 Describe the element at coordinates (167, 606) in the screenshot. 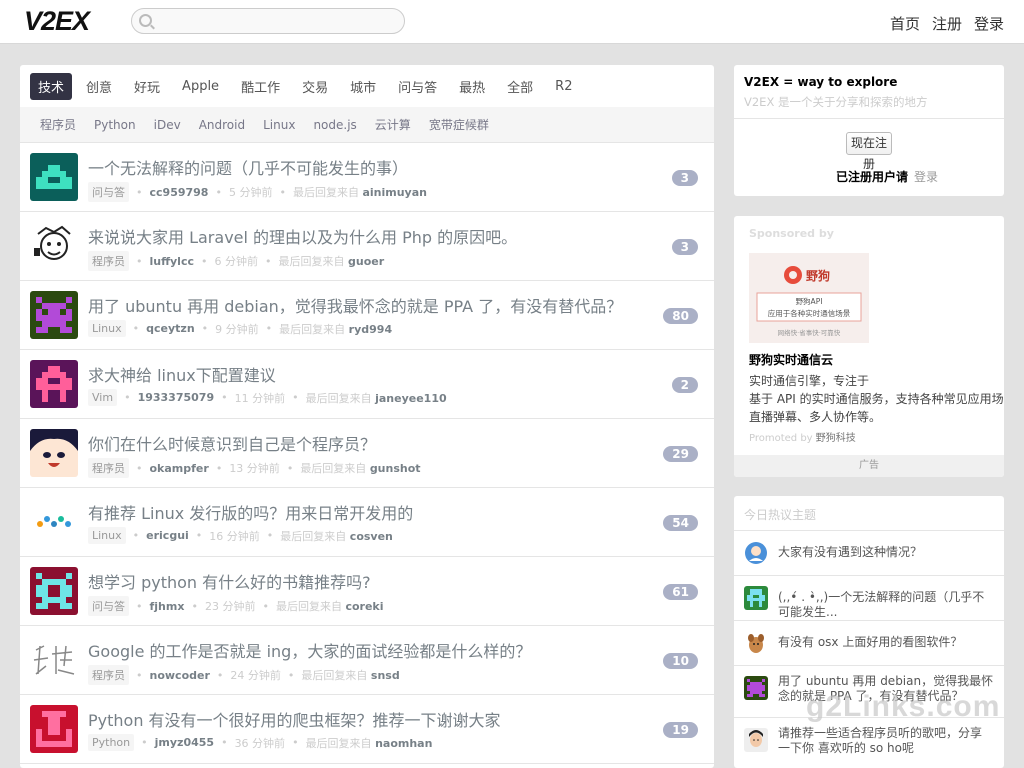

I see `topic-author: fjhmx` at that location.